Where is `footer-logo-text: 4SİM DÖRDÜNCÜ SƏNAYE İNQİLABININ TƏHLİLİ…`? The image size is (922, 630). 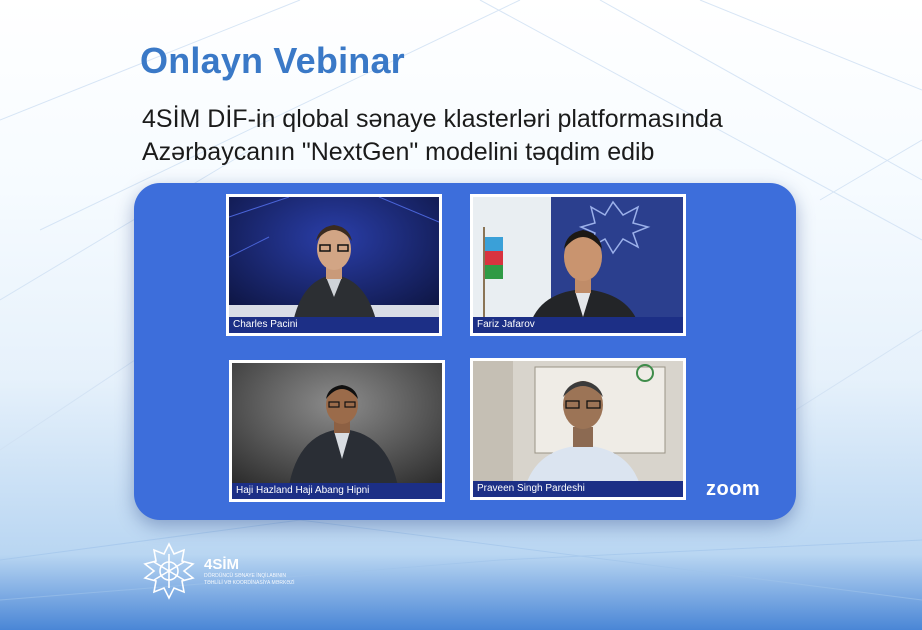 footer-logo-text: 4SİM DÖRDÜNCÜ SƏNAYE İNQİLABININ TƏHLİLİ… is located at coordinates (269, 571).